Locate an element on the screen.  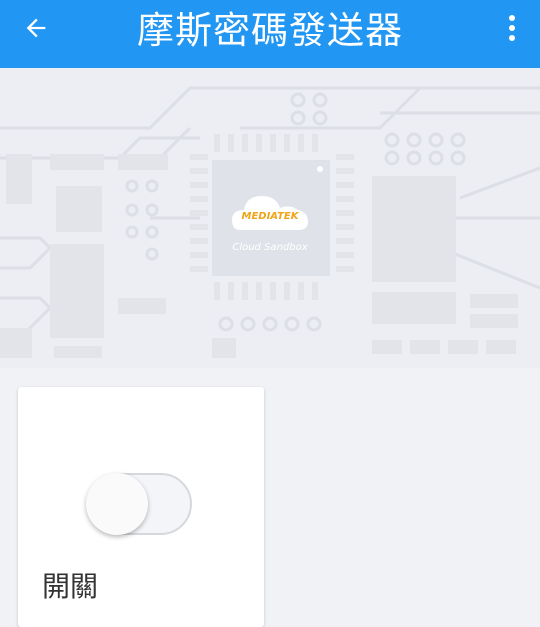
more-vert-icon is located at coordinates (512, 28).